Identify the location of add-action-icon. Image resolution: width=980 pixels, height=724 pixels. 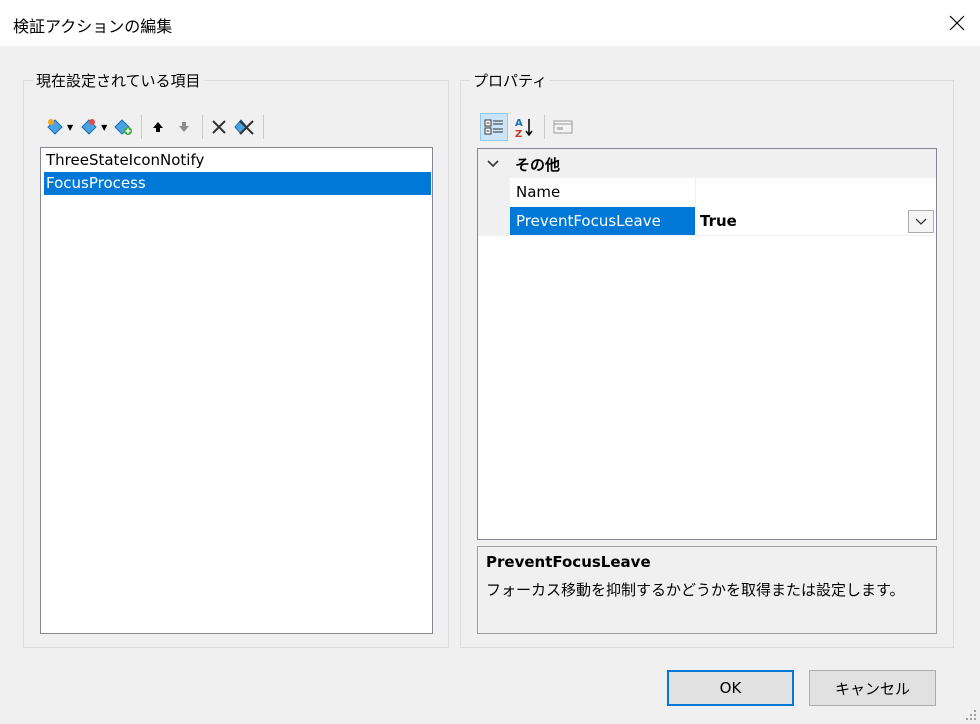
(55, 127).